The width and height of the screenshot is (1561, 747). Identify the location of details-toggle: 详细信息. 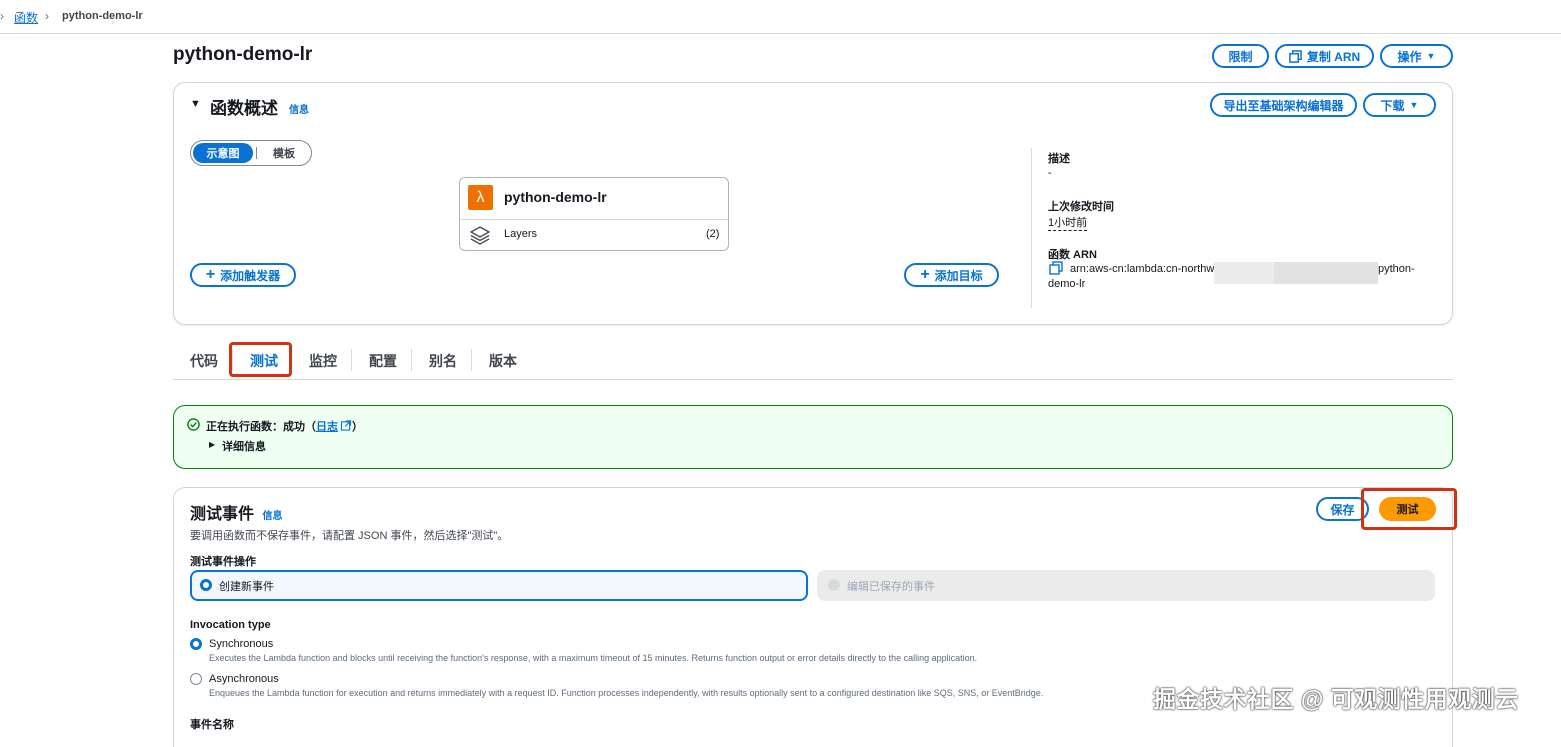
(244, 446).